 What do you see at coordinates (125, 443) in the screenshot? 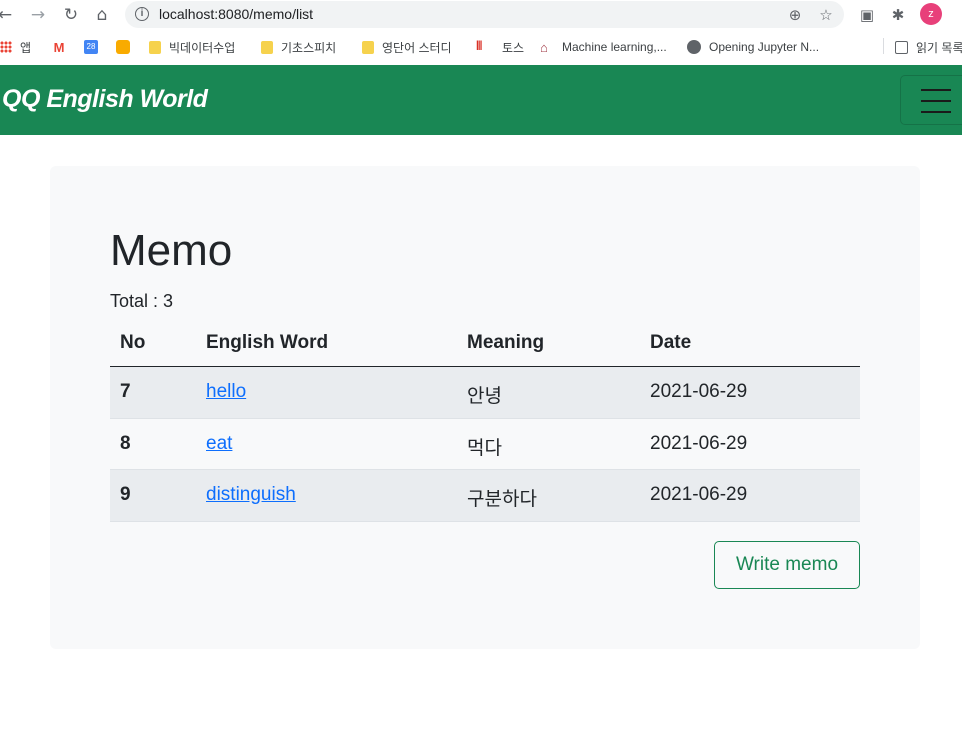
I see `cell-no: 8` at bounding box center [125, 443].